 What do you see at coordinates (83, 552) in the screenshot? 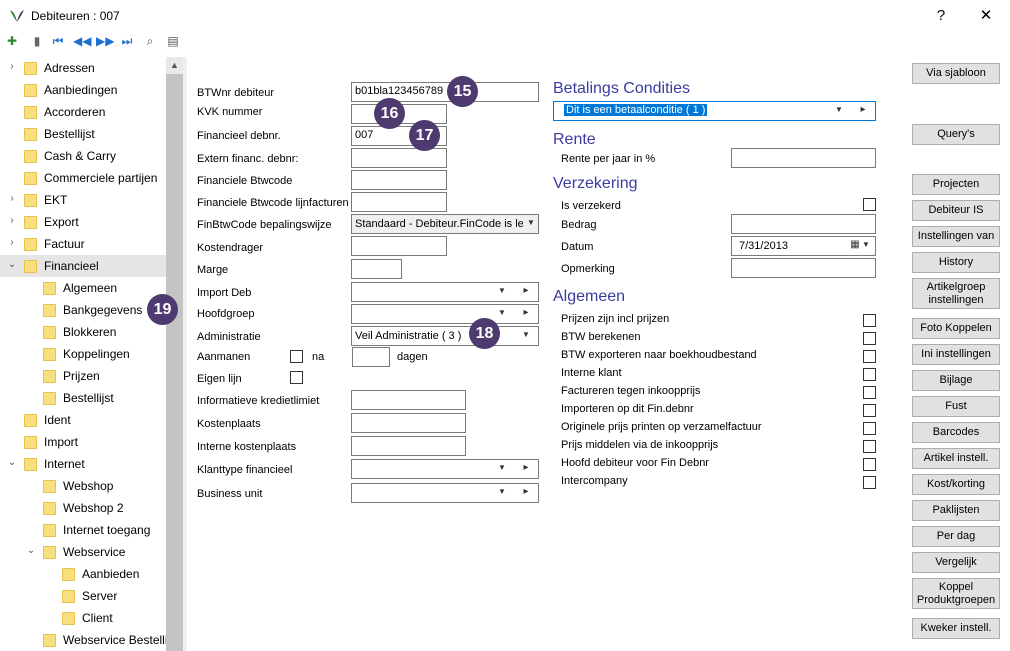
I see `tree-item: ⌄ Webservice` at bounding box center [83, 552].